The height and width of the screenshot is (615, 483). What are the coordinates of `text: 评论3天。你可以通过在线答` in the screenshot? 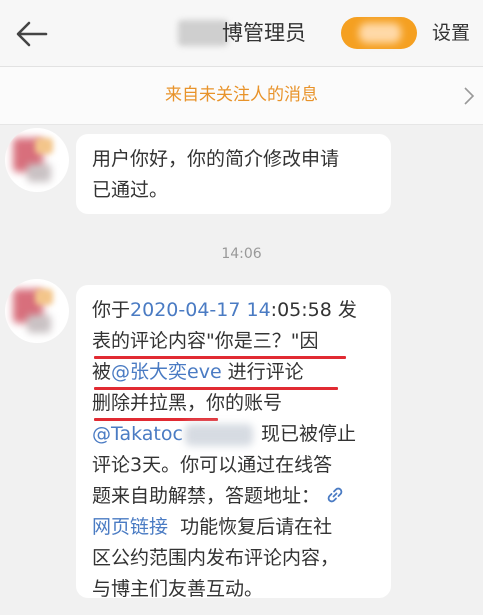 It's located at (212, 465).